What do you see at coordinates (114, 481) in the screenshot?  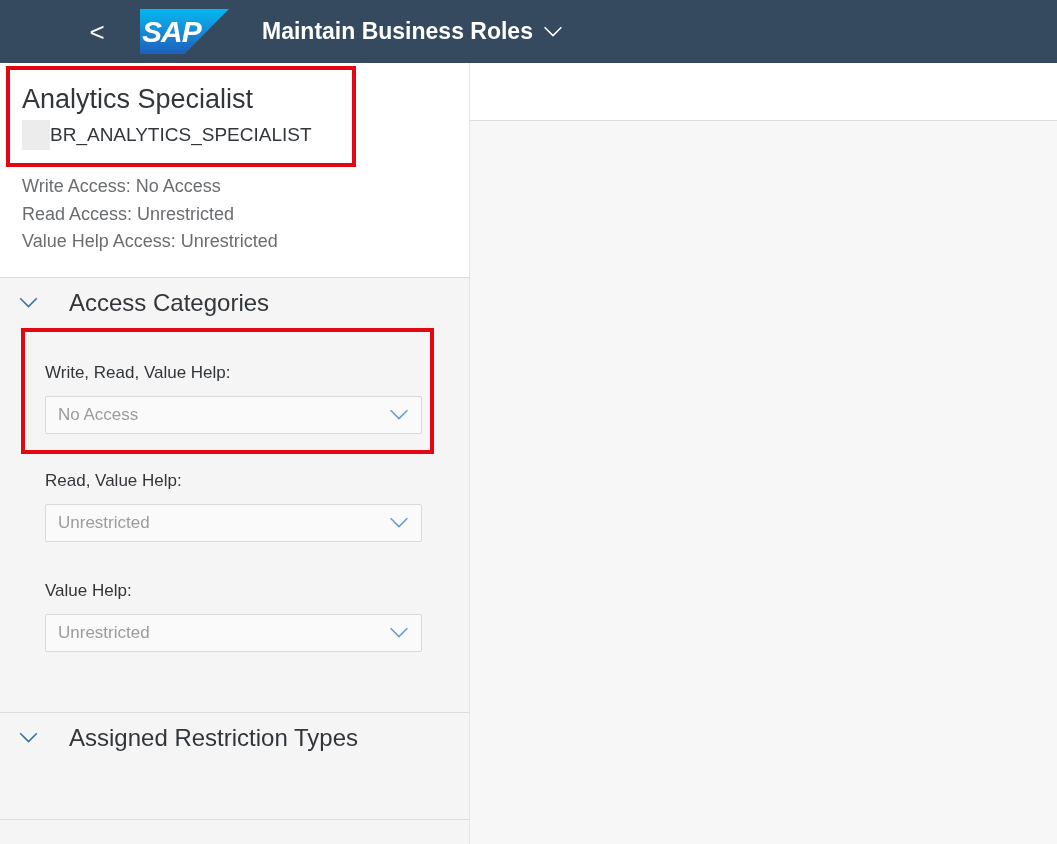 I see `field-label: Read, Value Help:` at bounding box center [114, 481].